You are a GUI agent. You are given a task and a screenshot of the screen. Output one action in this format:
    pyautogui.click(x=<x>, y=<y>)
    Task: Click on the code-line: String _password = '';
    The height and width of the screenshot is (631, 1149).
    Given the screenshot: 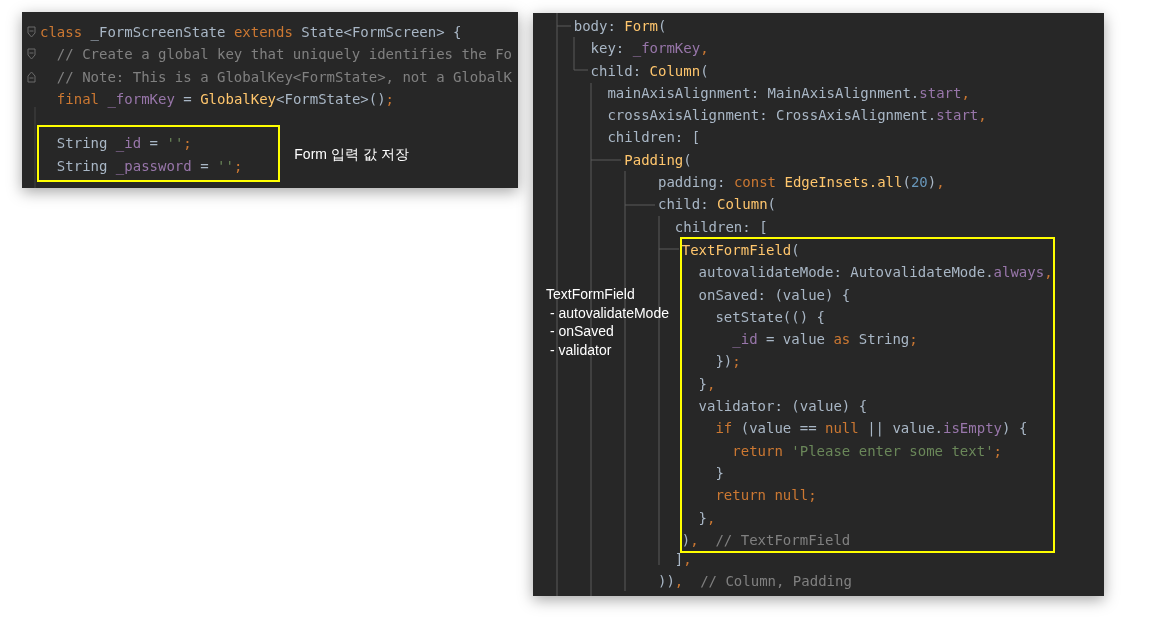 What is the action you would take?
    pyautogui.click(x=149, y=166)
    